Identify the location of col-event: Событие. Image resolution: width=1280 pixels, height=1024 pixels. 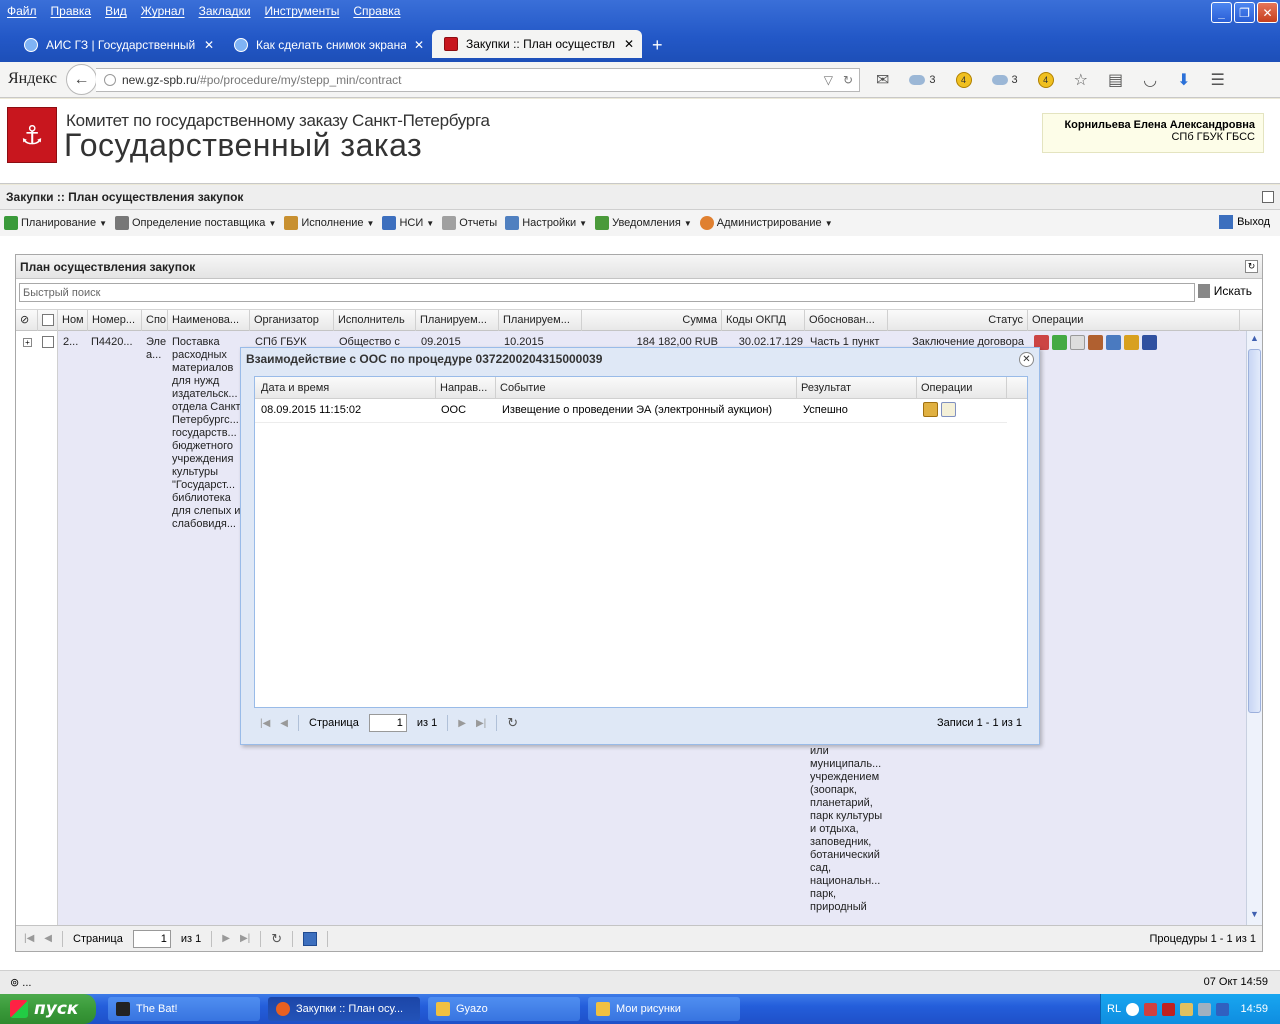
(646, 388).